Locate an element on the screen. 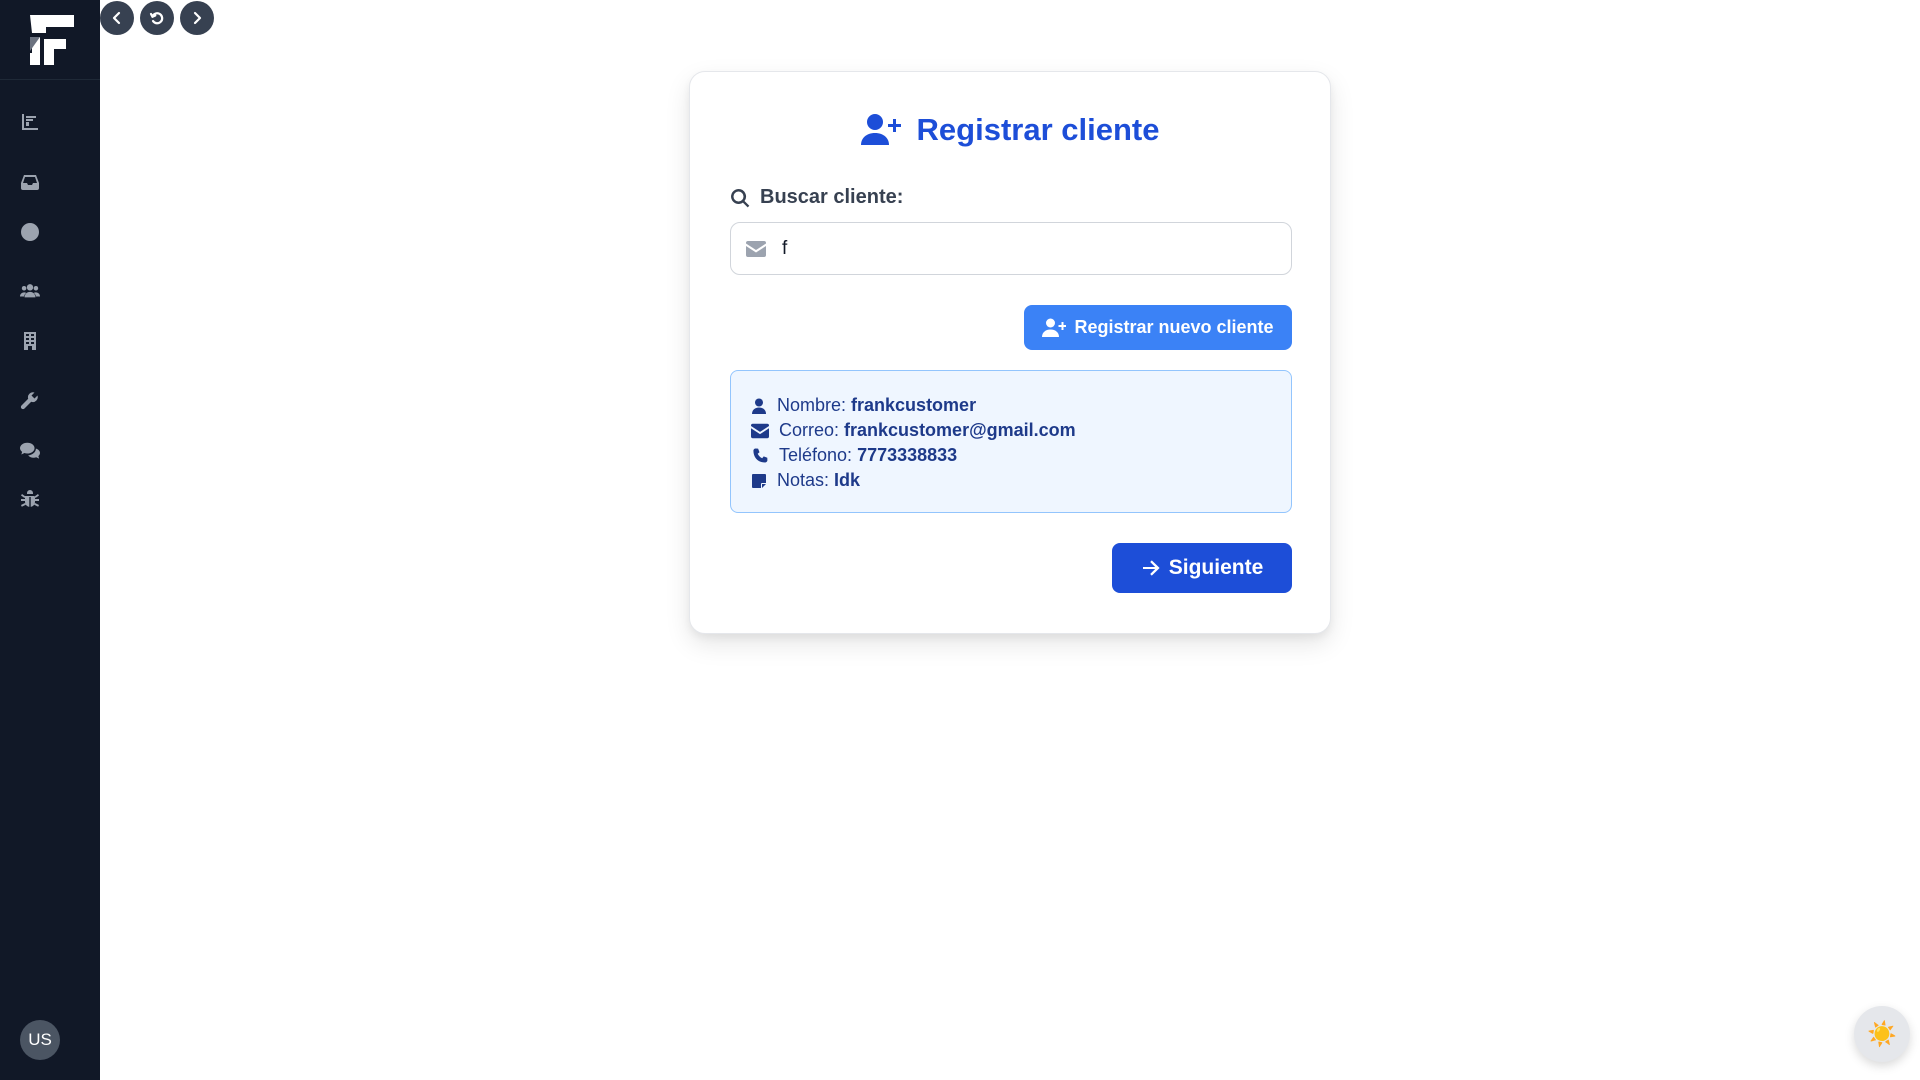 The height and width of the screenshot is (1080, 1920). register-new-customer-button: Registrar nuevo cliente is located at coordinates (1158, 327).